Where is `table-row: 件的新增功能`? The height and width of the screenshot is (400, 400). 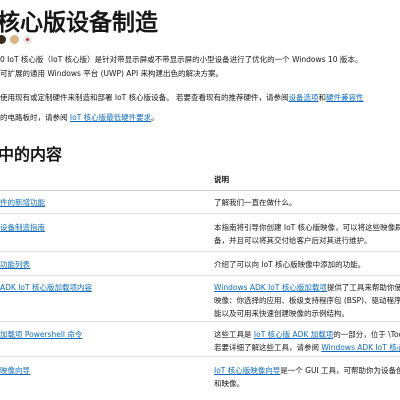 table-row: 件的新增功能 is located at coordinates (22, 202).